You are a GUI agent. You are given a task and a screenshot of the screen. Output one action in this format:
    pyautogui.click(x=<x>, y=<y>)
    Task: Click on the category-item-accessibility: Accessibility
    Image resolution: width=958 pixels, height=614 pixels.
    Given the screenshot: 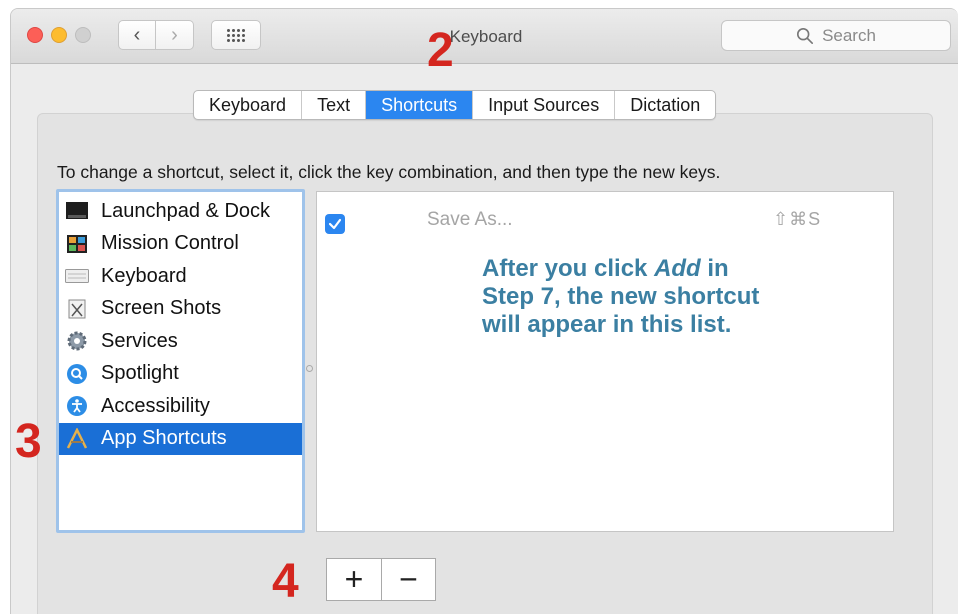 What is the action you would take?
    pyautogui.click(x=180, y=406)
    